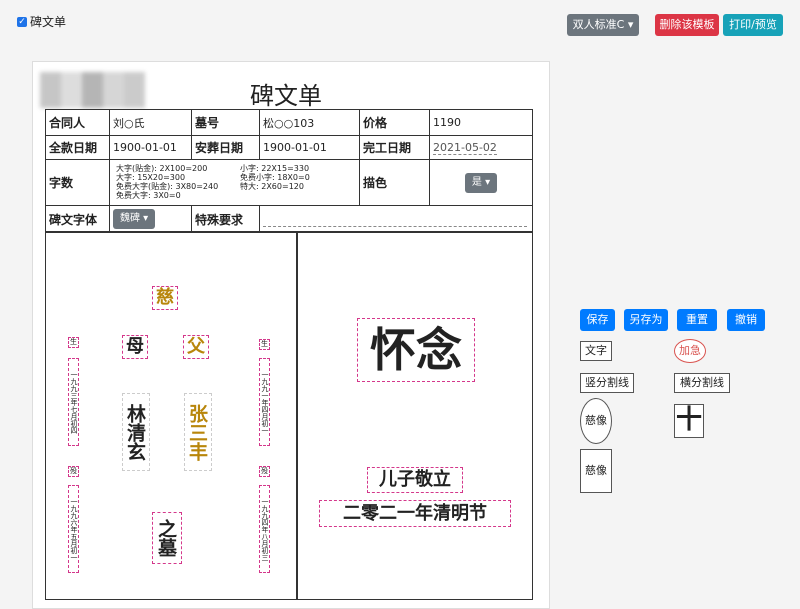 Image resolution: width=800 pixels, height=609 pixels. Describe the element at coordinates (264, 402) in the screenshot. I see `right-birth-date: 一九九一年四月初一` at that location.